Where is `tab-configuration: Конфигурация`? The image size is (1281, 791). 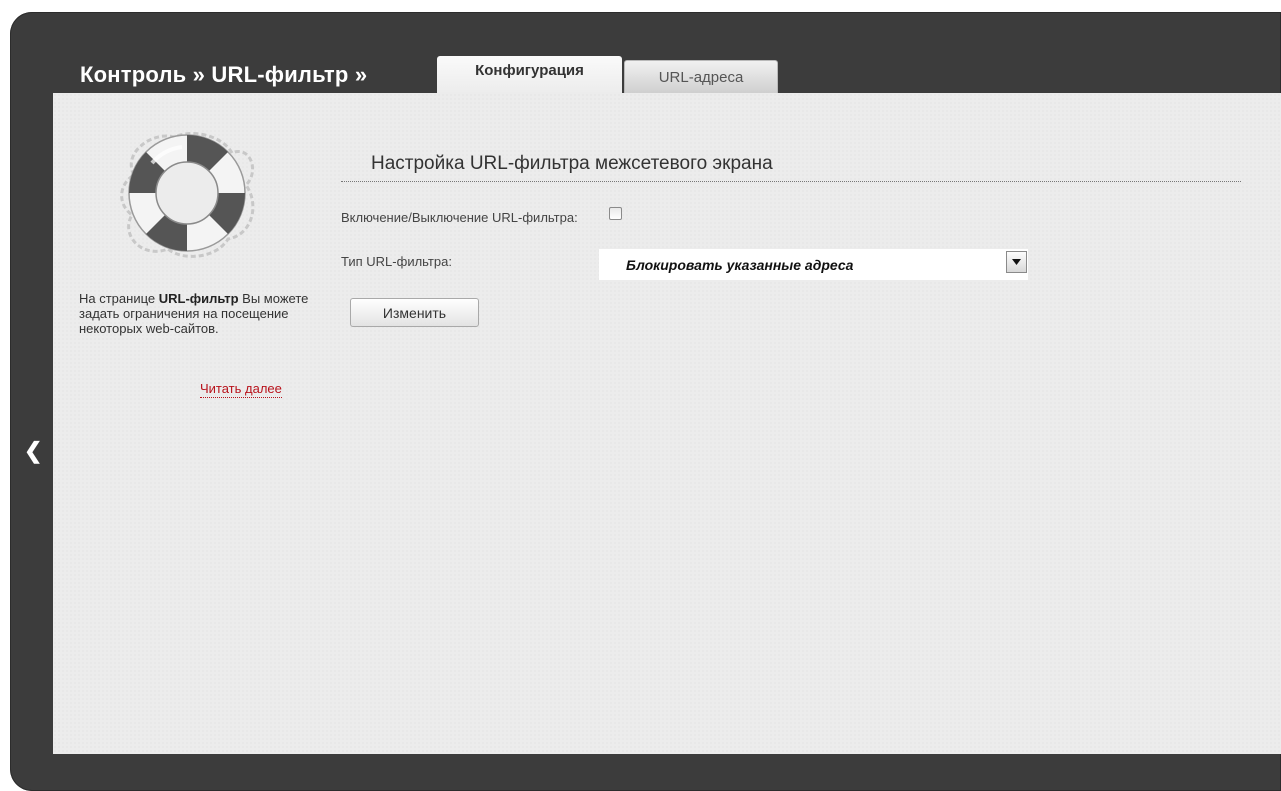 tab-configuration: Конфигурация is located at coordinates (529, 75).